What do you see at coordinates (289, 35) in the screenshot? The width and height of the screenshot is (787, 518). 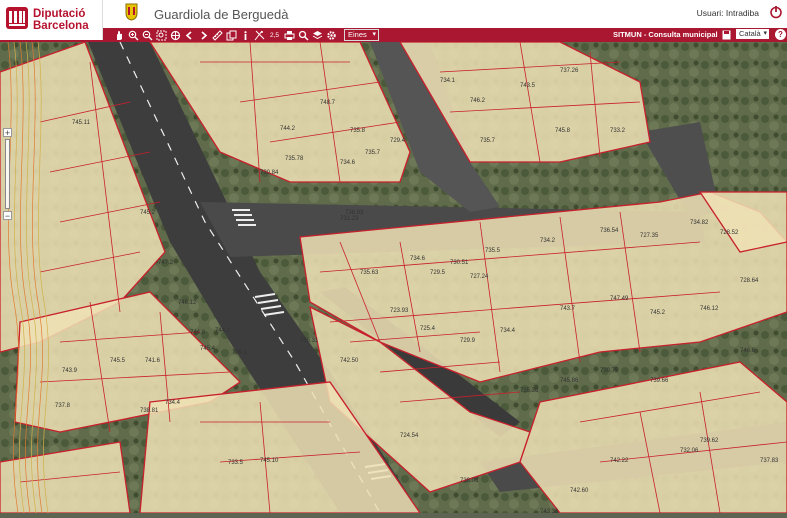 I see `print-icon` at bounding box center [289, 35].